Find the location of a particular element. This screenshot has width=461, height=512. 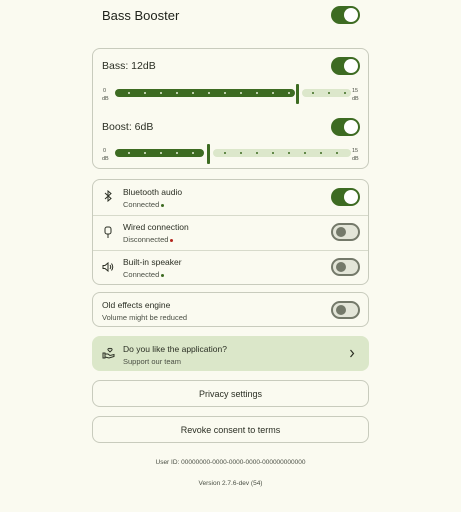

revoke-consent-button: Revoke consent to terms is located at coordinates (230, 429).